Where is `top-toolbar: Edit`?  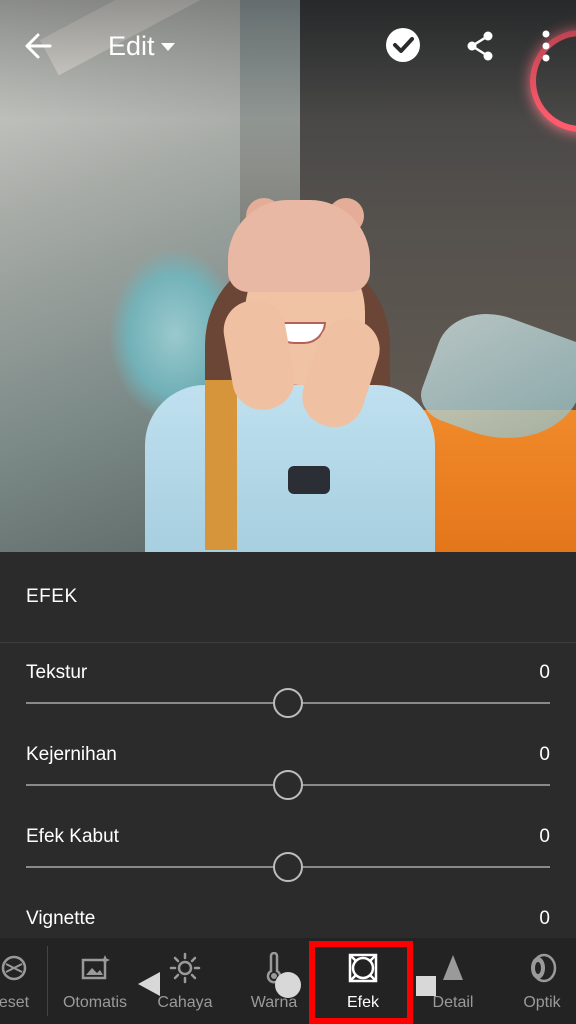 top-toolbar: Edit is located at coordinates (288, 46).